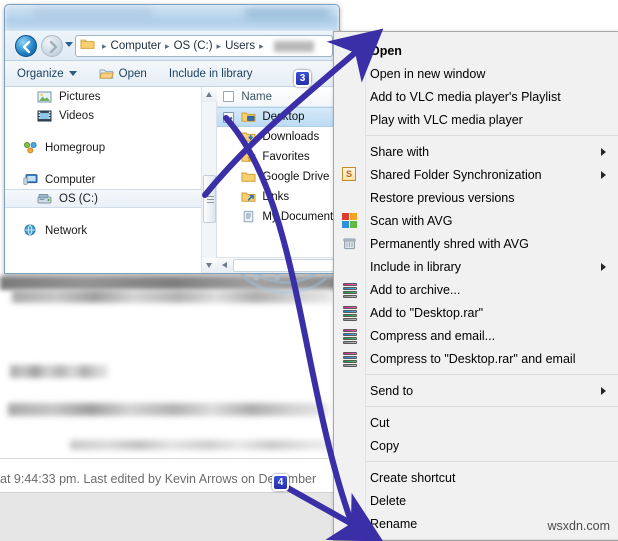  Describe the element at coordinates (394, 523) in the screenshot. I see `menu-item-label: Rename` at that location.